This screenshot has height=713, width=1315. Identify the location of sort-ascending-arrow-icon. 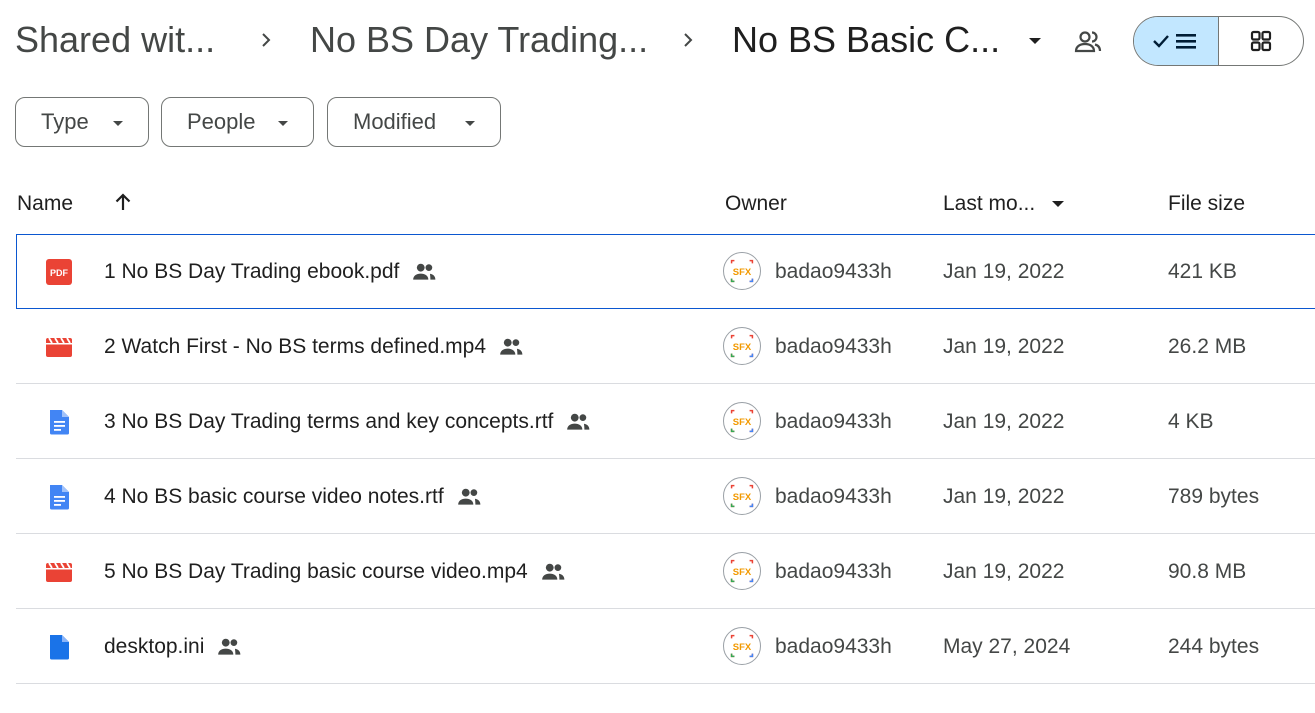
(123, 202).